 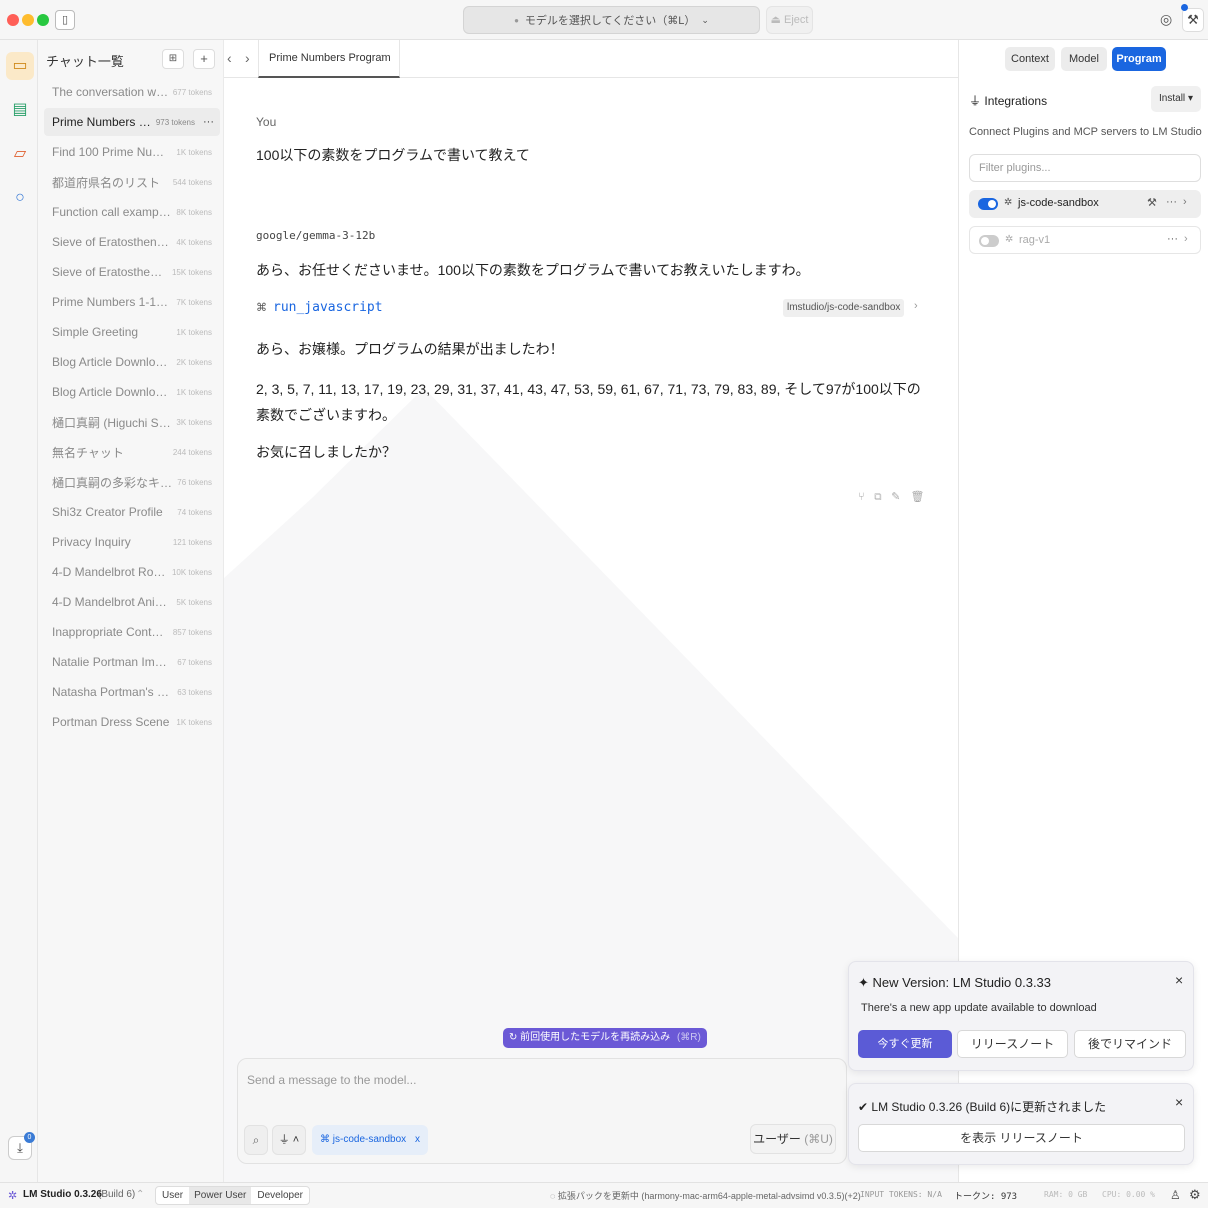 I want to click on chat-list-item: Sieve of Eratosthenes u...15K tokens, so click(x=132, y=272).